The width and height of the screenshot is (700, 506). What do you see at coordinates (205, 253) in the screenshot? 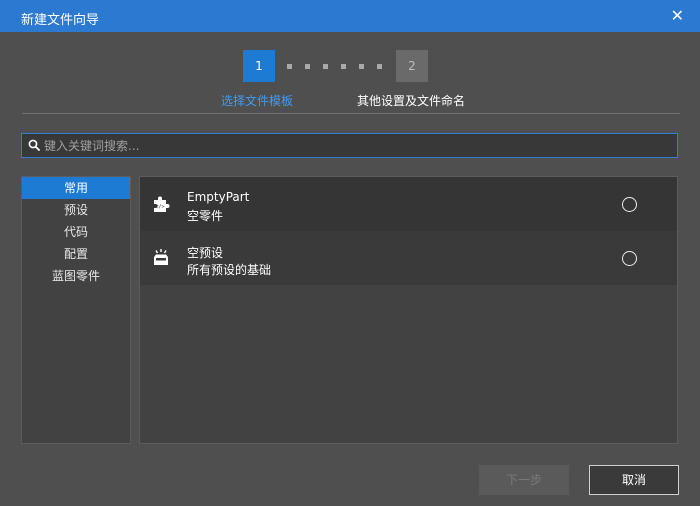
I see `template-name: 空预设` at bounding box center [205, 253].